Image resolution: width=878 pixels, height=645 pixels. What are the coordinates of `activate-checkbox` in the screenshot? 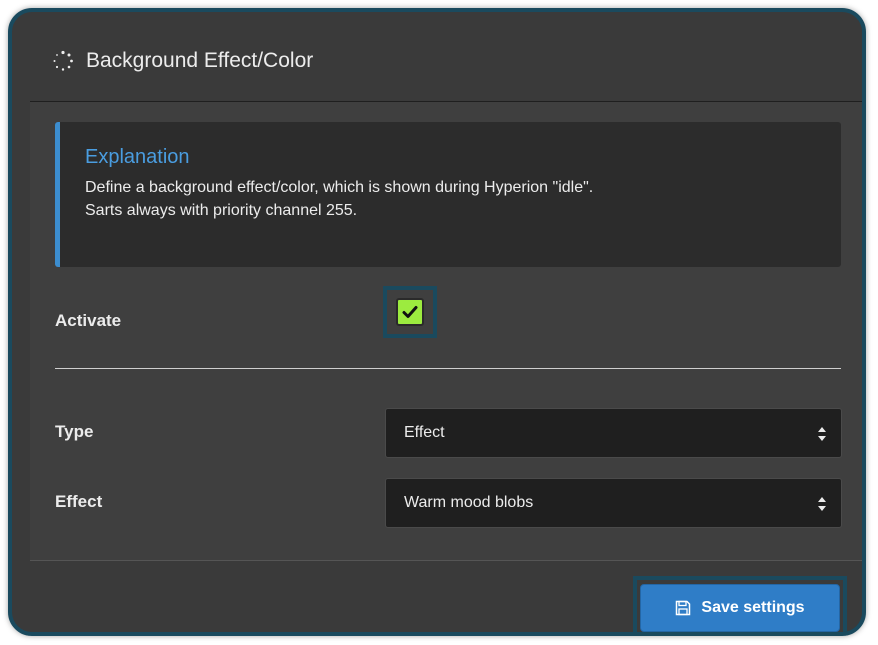 It's located at (410, 312).